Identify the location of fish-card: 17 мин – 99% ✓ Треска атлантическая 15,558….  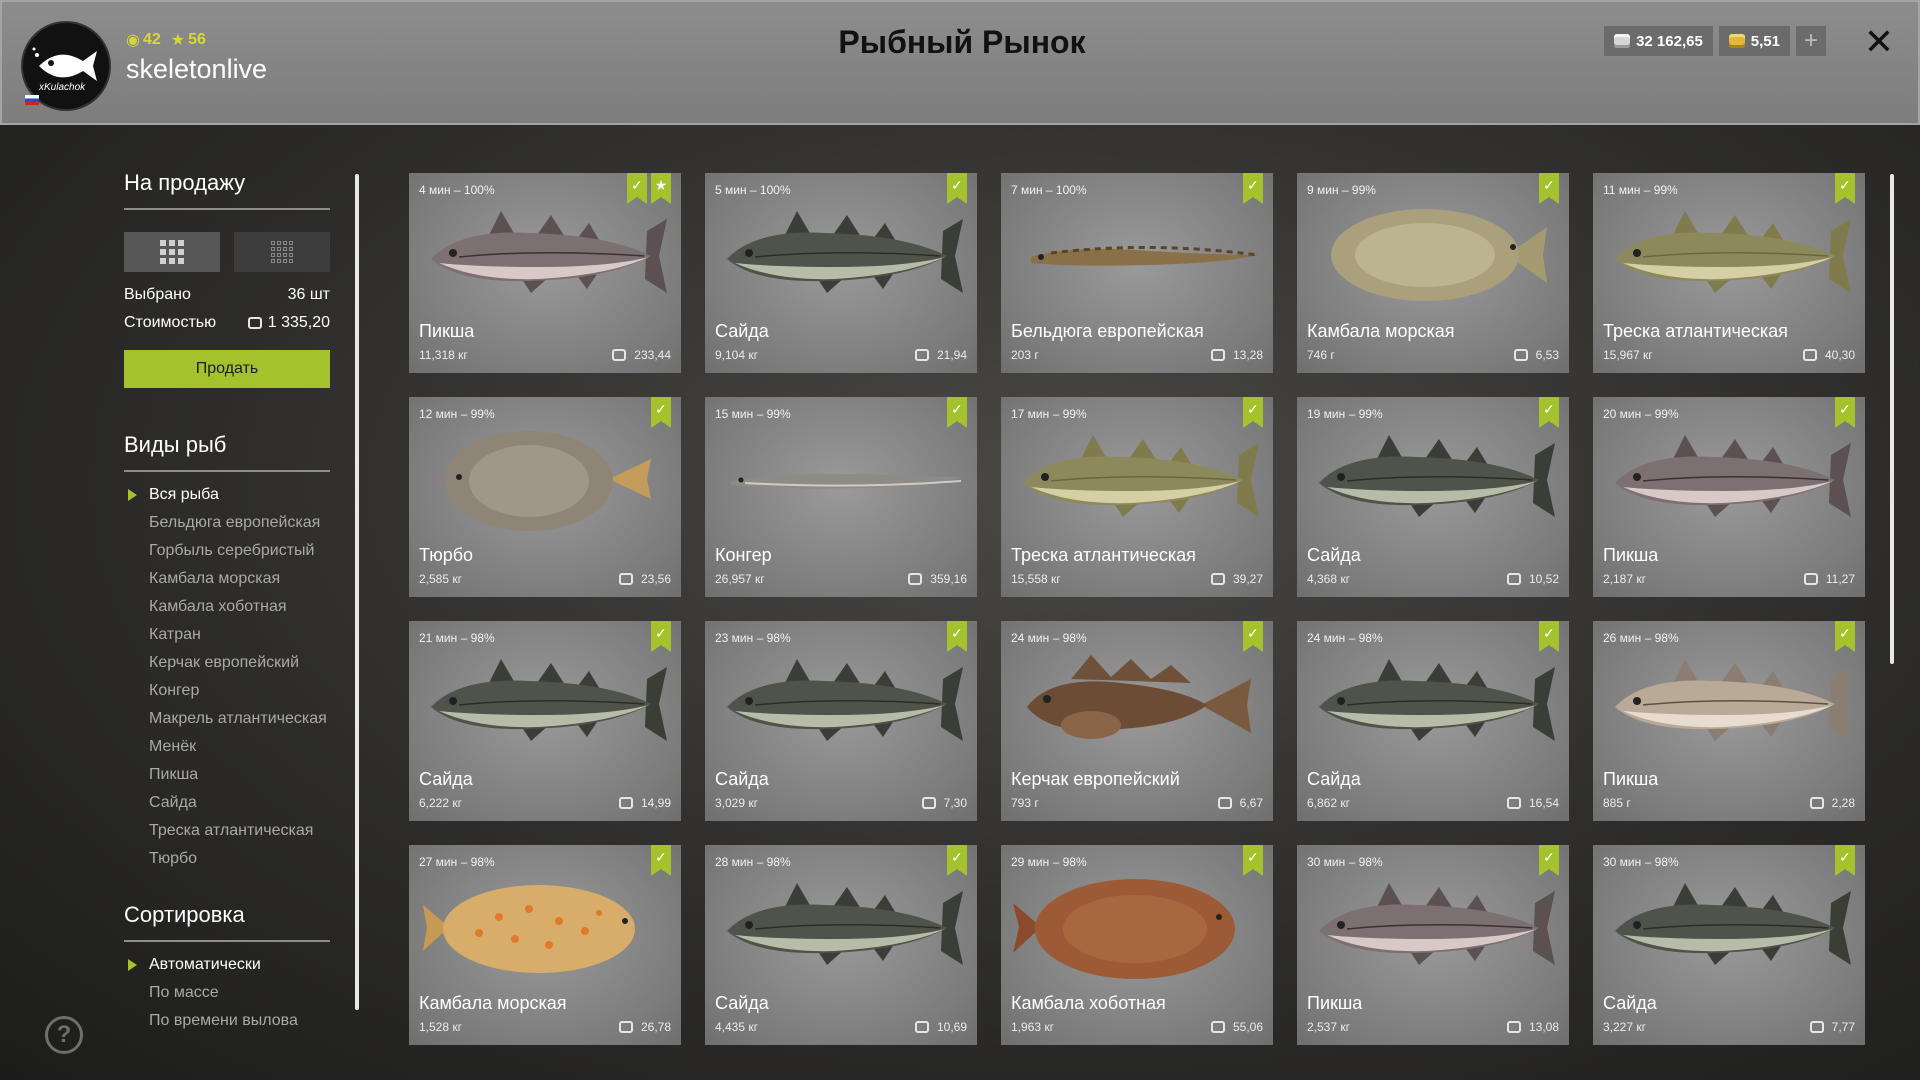
(1137, 497).